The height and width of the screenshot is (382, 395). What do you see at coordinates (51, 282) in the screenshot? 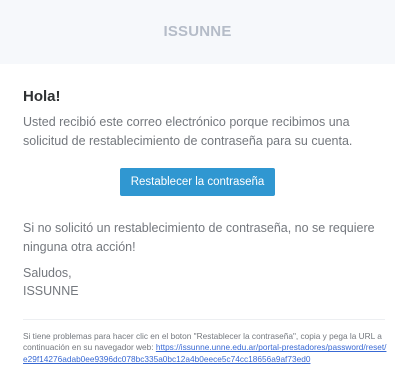
I see `salutation-block: Saludos, ISSUNNE` at bounding box center [51, 282].